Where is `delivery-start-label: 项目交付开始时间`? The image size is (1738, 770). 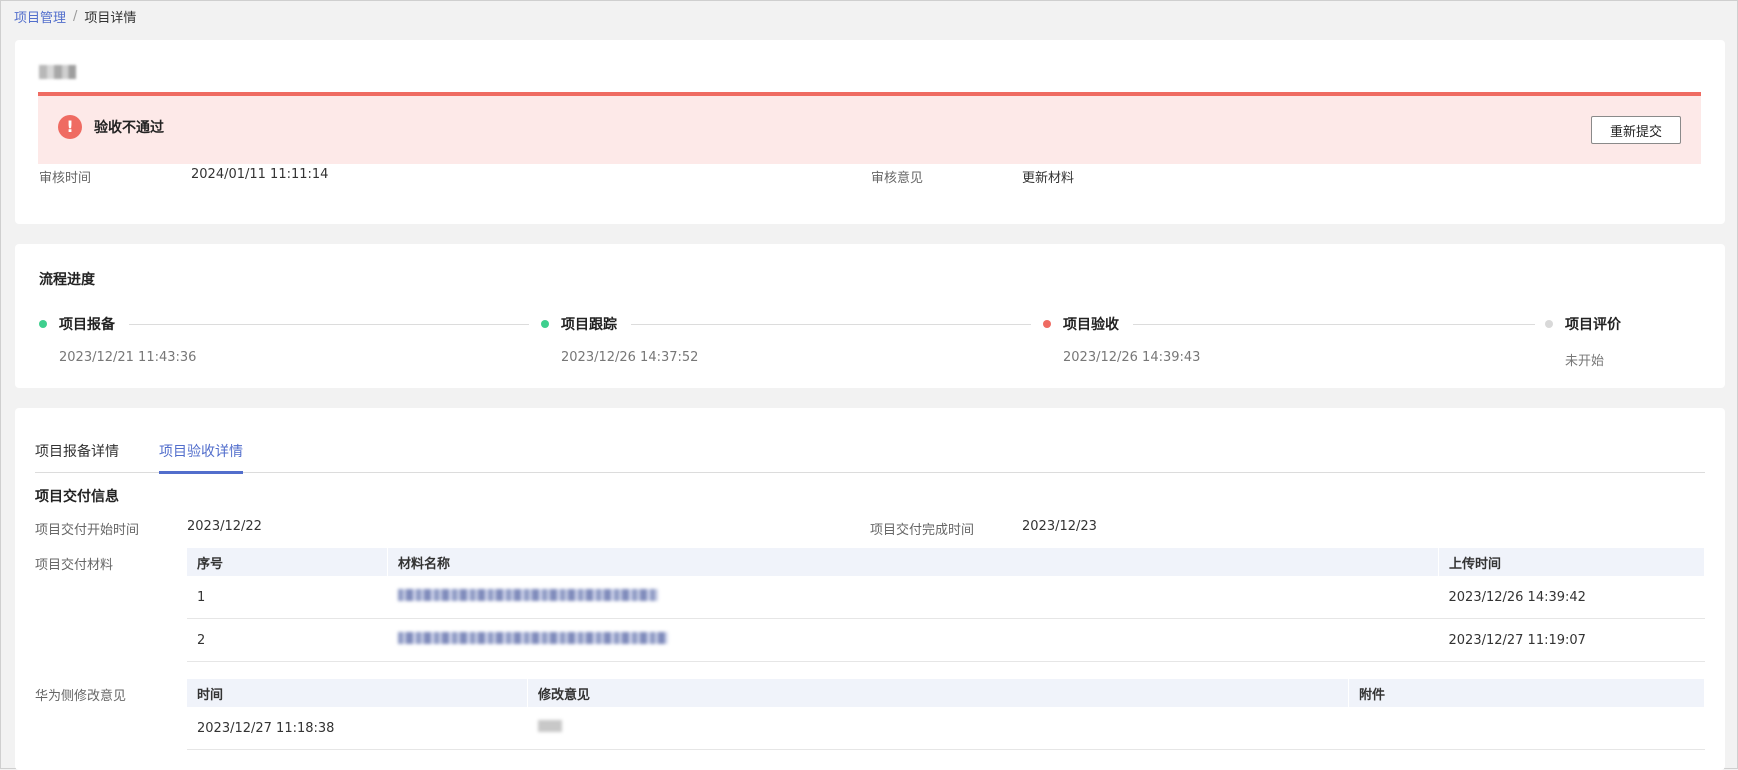 delivery-start-label: 项目交付开始时间 is located at coordinates (87, 530).